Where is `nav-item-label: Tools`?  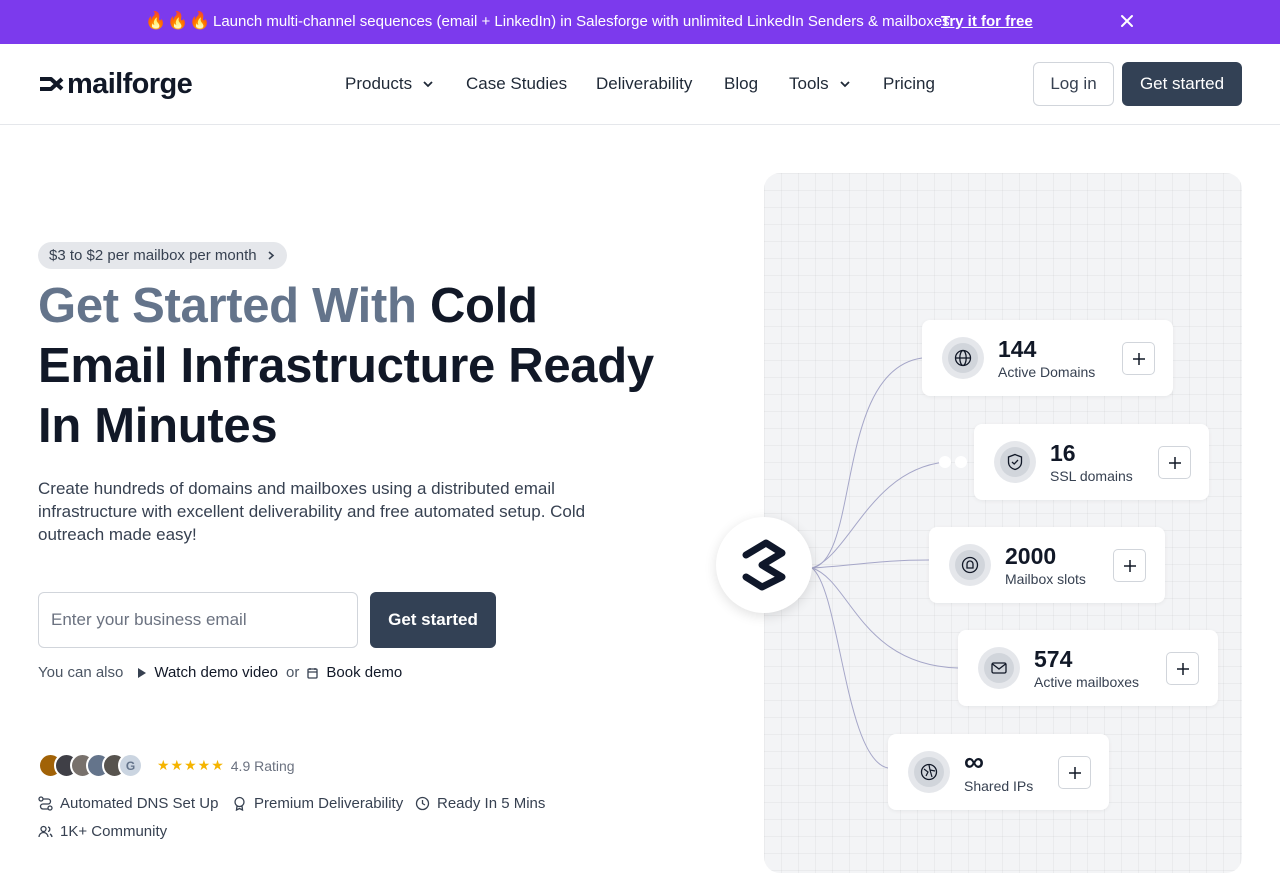
nav-item-label: Tools is located at coordinates (809, 83).